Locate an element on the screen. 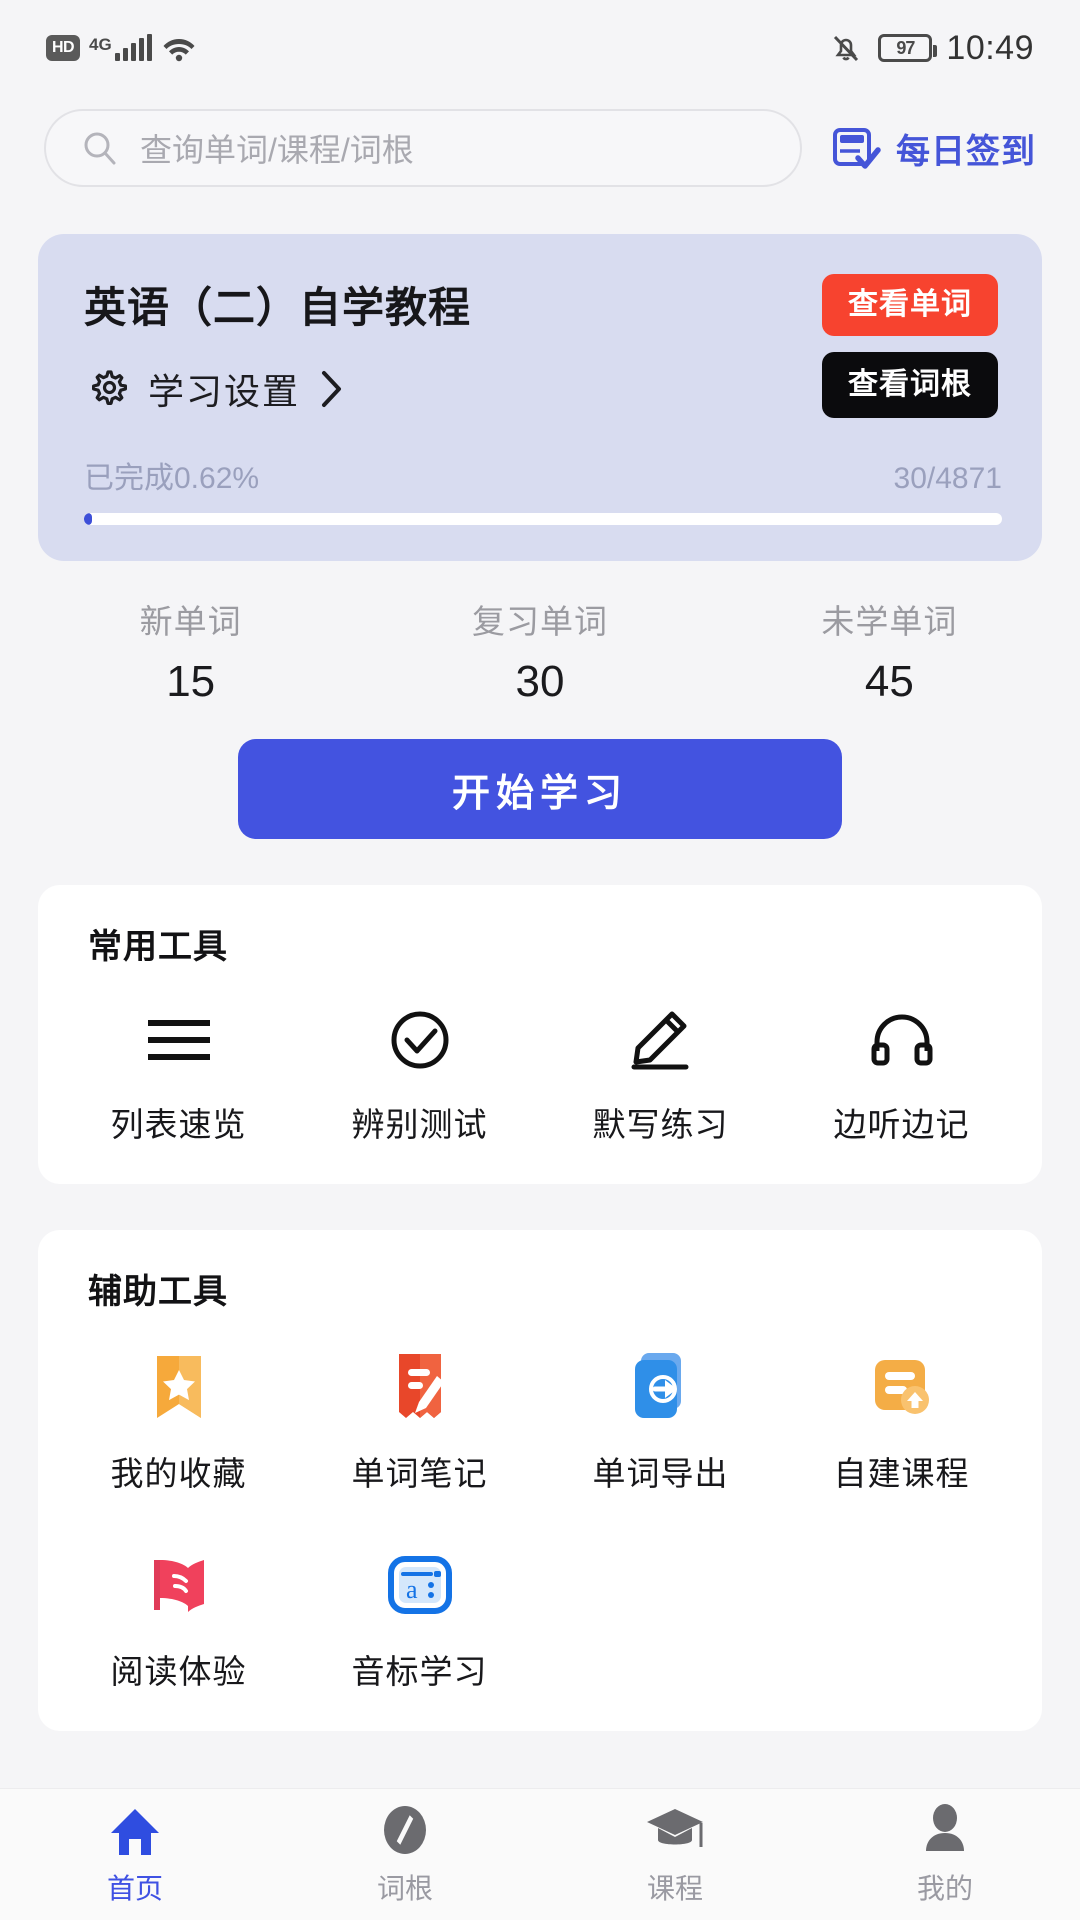  note-pencil-icon is located at coordinates (420, 1387).